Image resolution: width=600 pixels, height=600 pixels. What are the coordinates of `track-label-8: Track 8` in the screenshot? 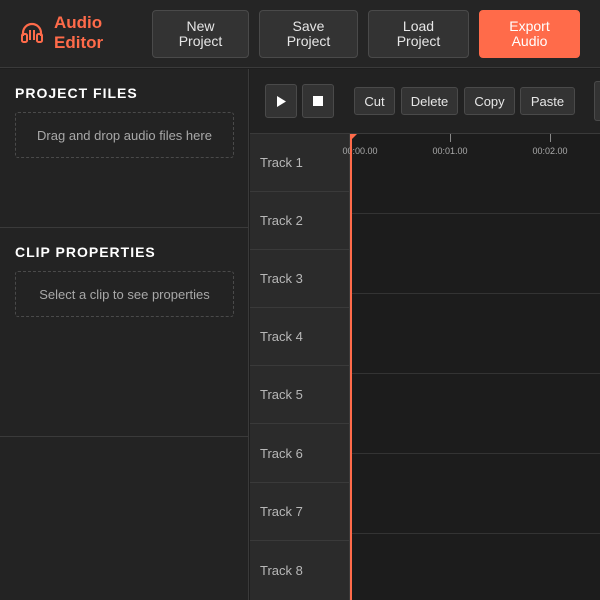 It's located at (299, 570).